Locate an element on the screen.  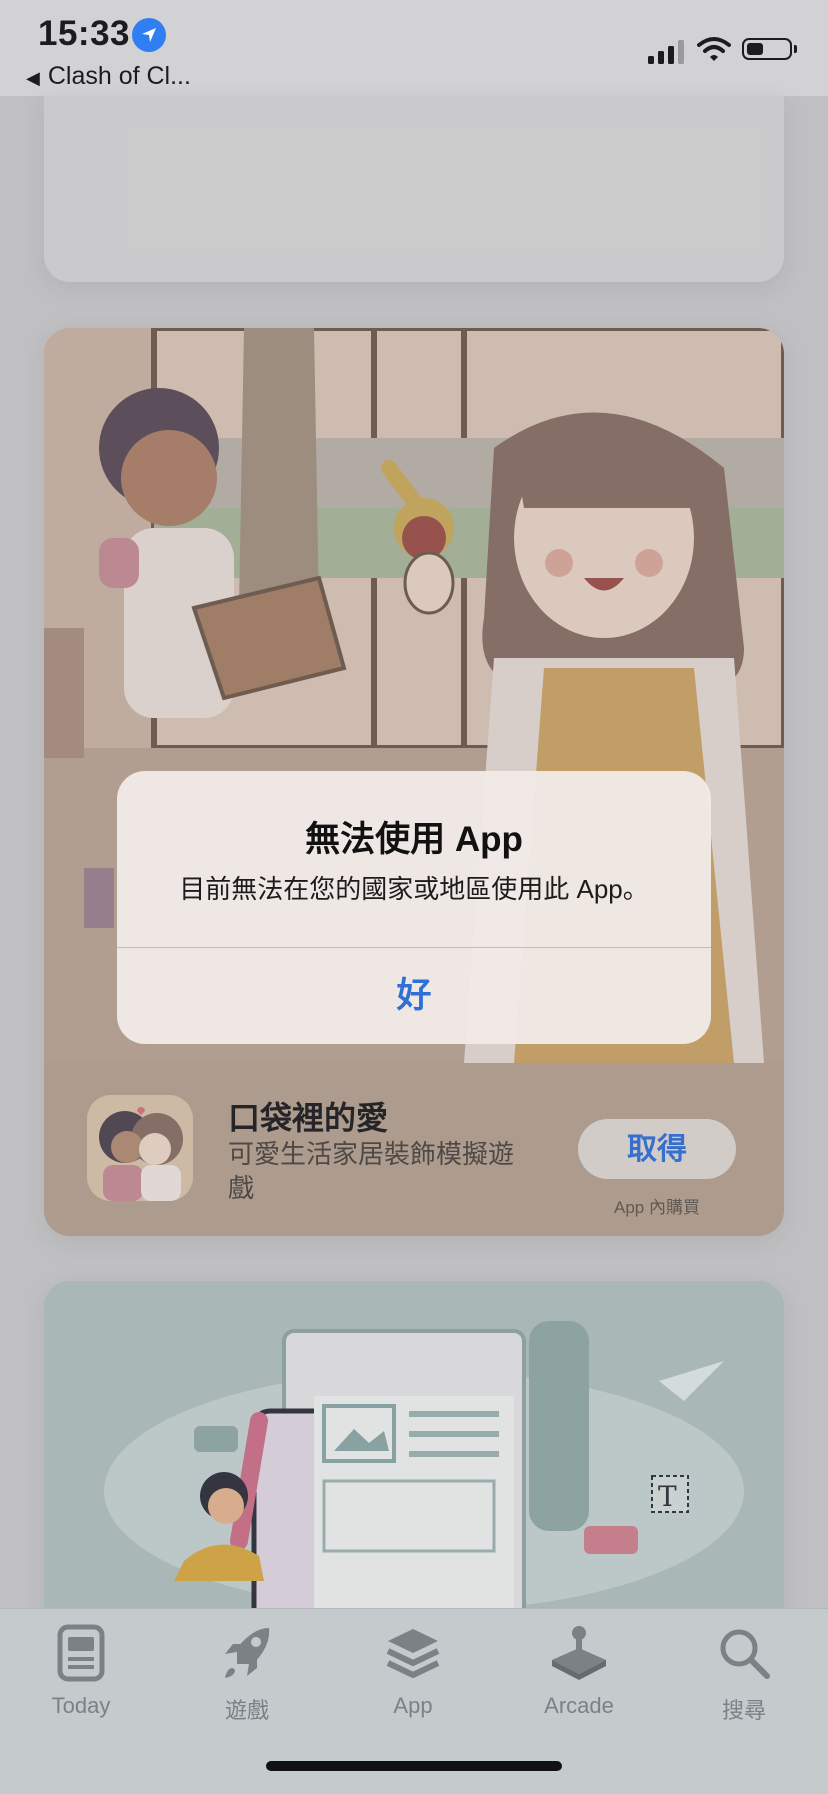
tab-games: 遊戲 is located at coordinates (247, 1674).